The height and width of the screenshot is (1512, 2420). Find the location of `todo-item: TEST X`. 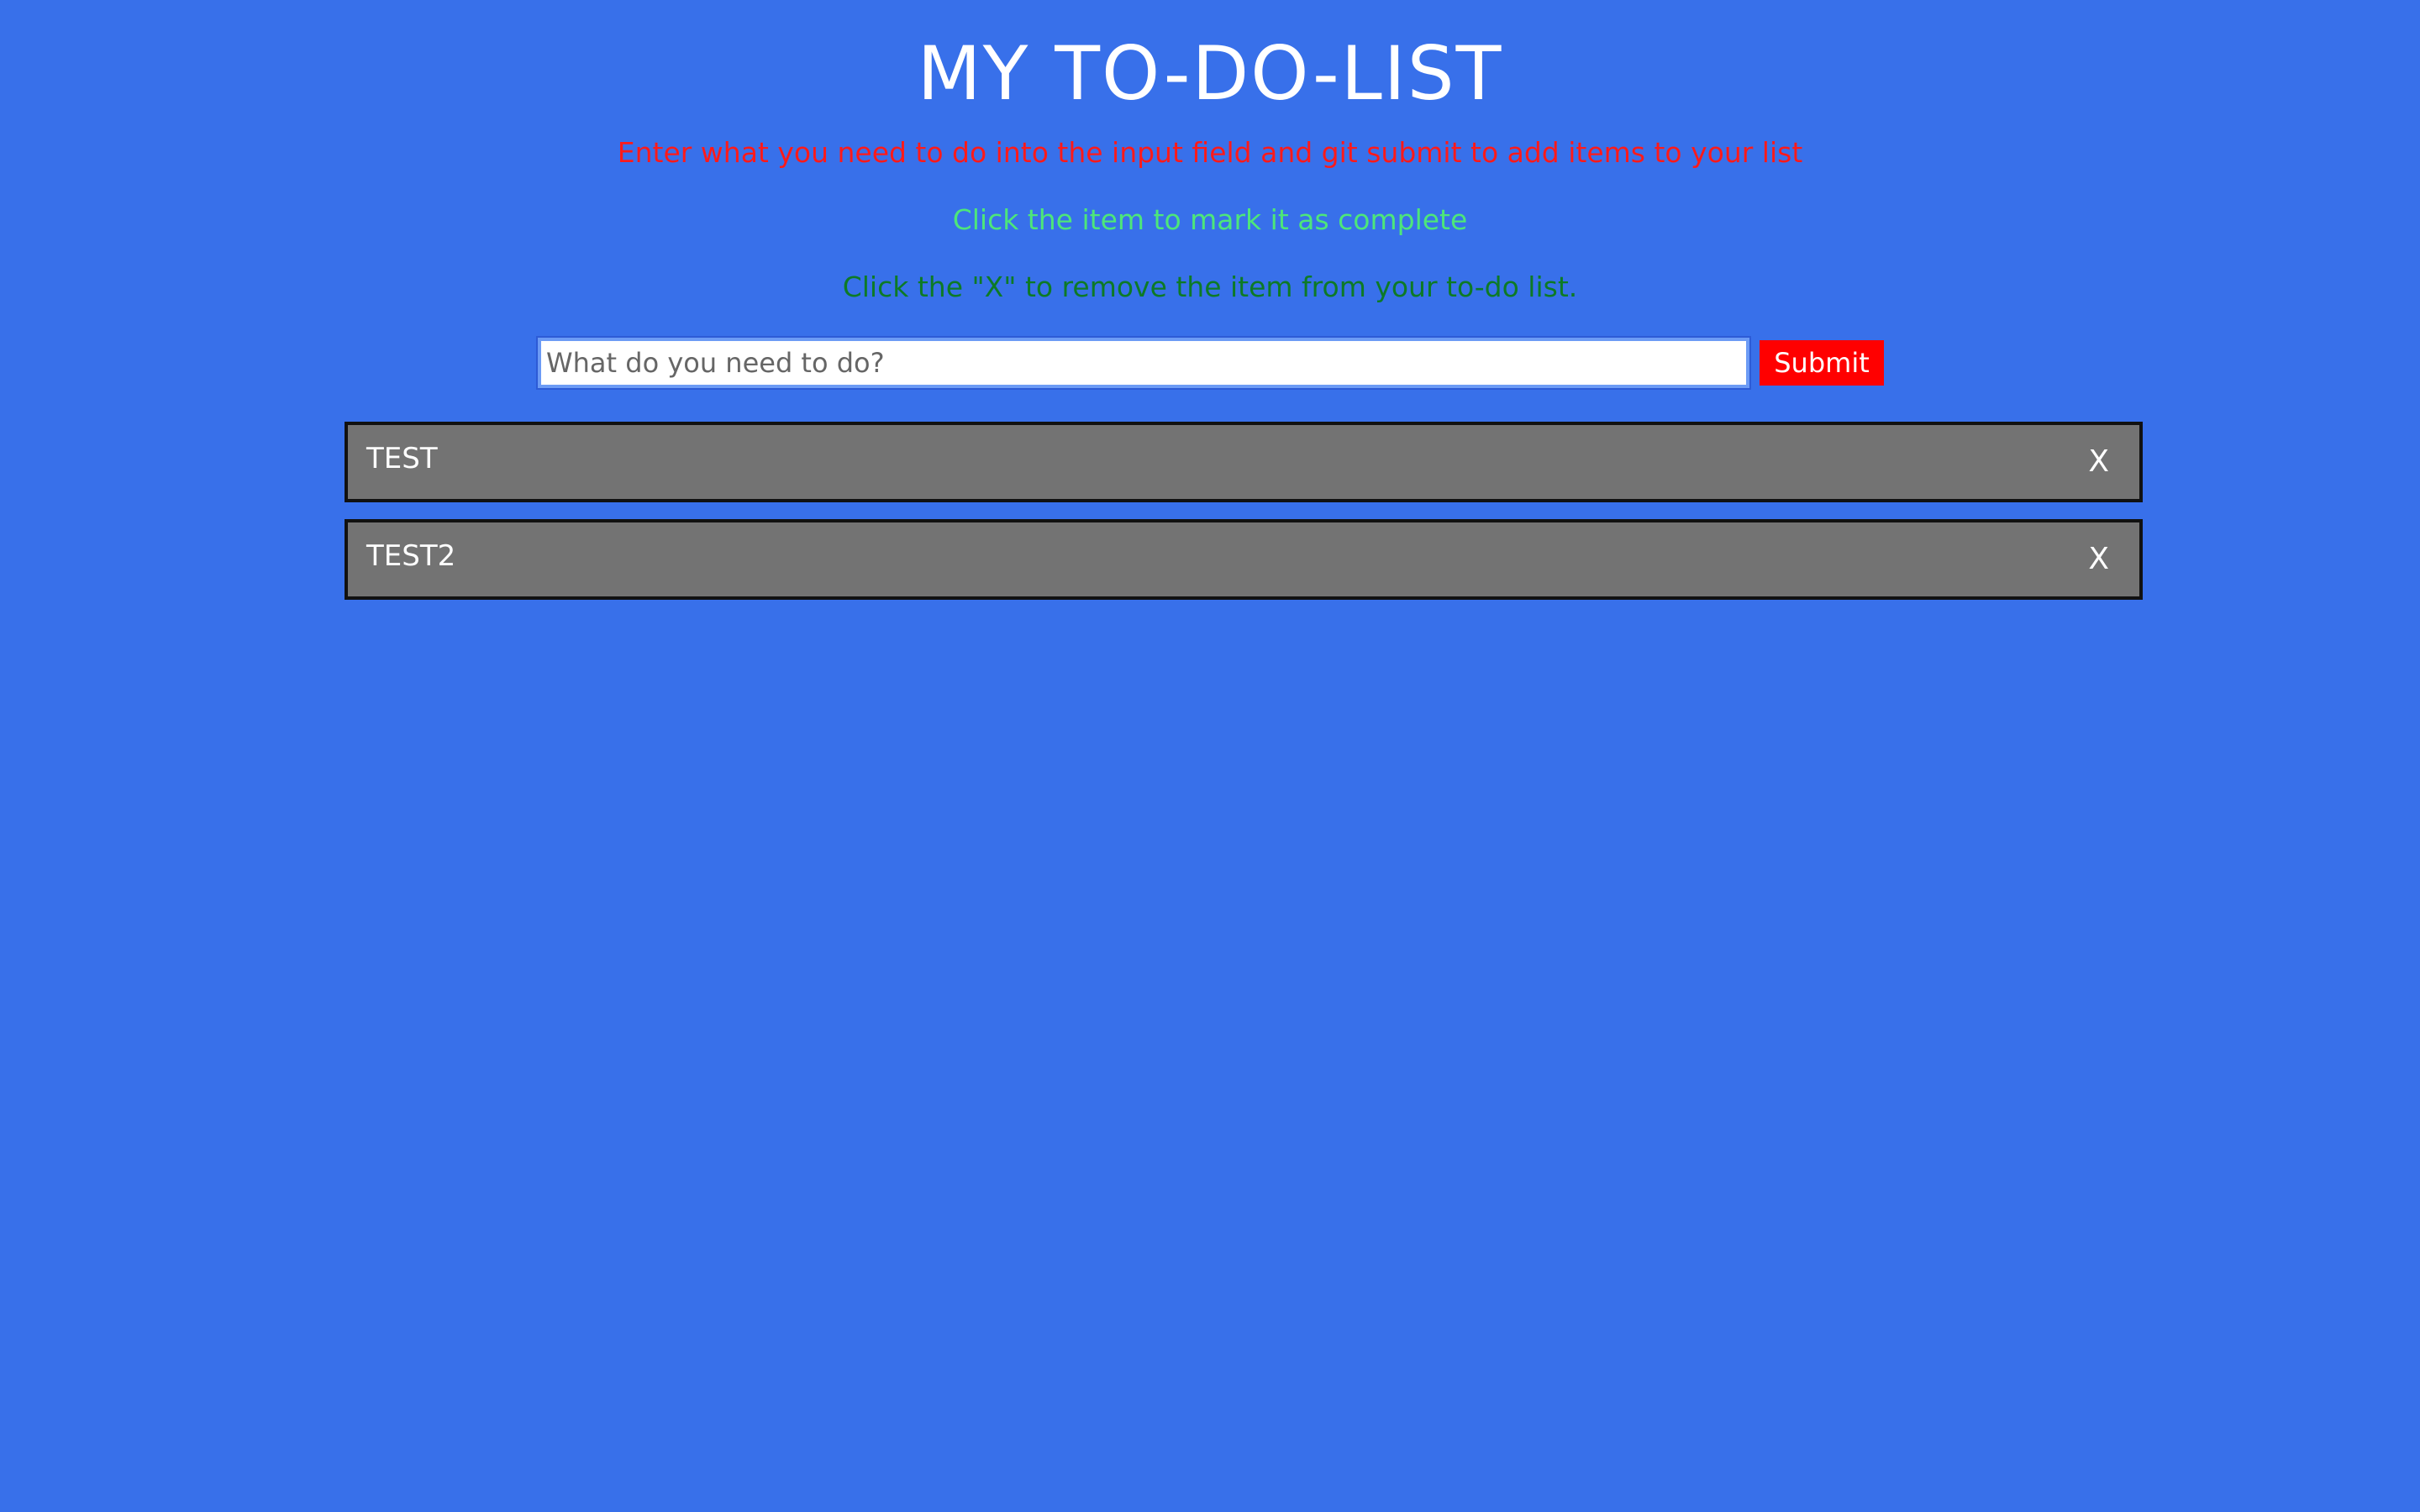

todo-item: TEST X is located at coordinates (1244, 462).